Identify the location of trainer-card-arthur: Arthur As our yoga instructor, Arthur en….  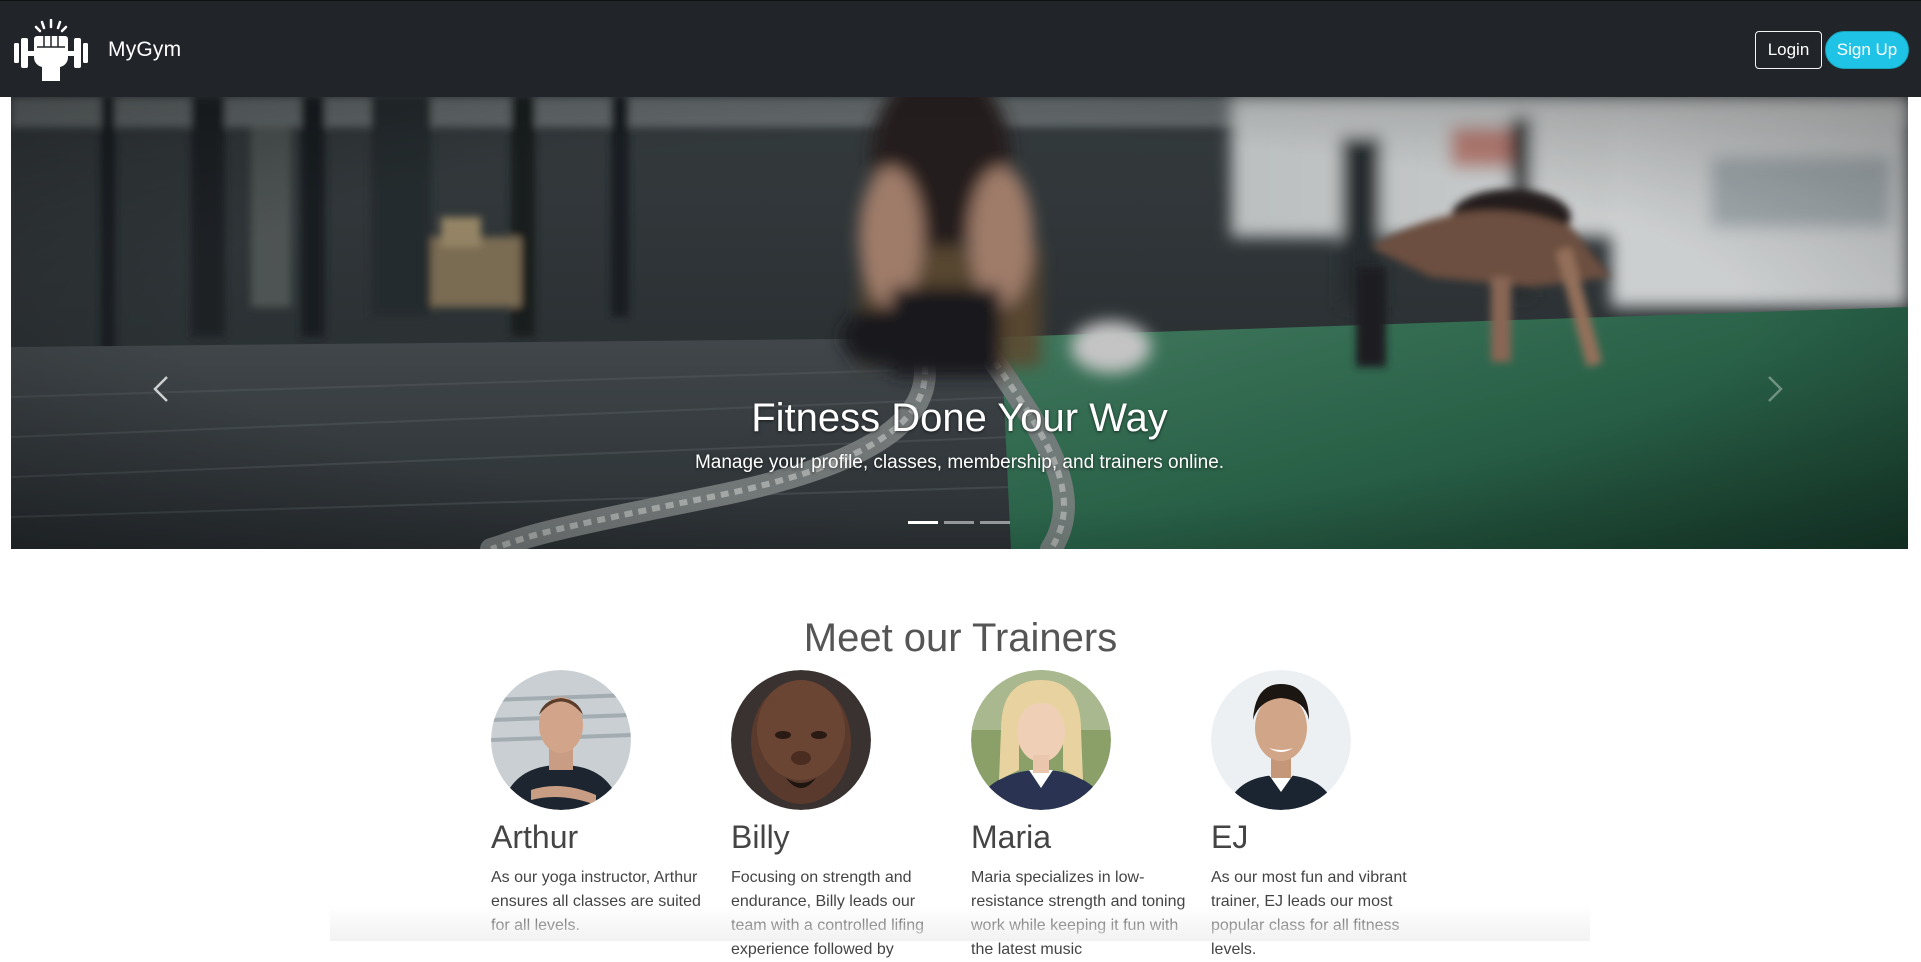
(611, 804).